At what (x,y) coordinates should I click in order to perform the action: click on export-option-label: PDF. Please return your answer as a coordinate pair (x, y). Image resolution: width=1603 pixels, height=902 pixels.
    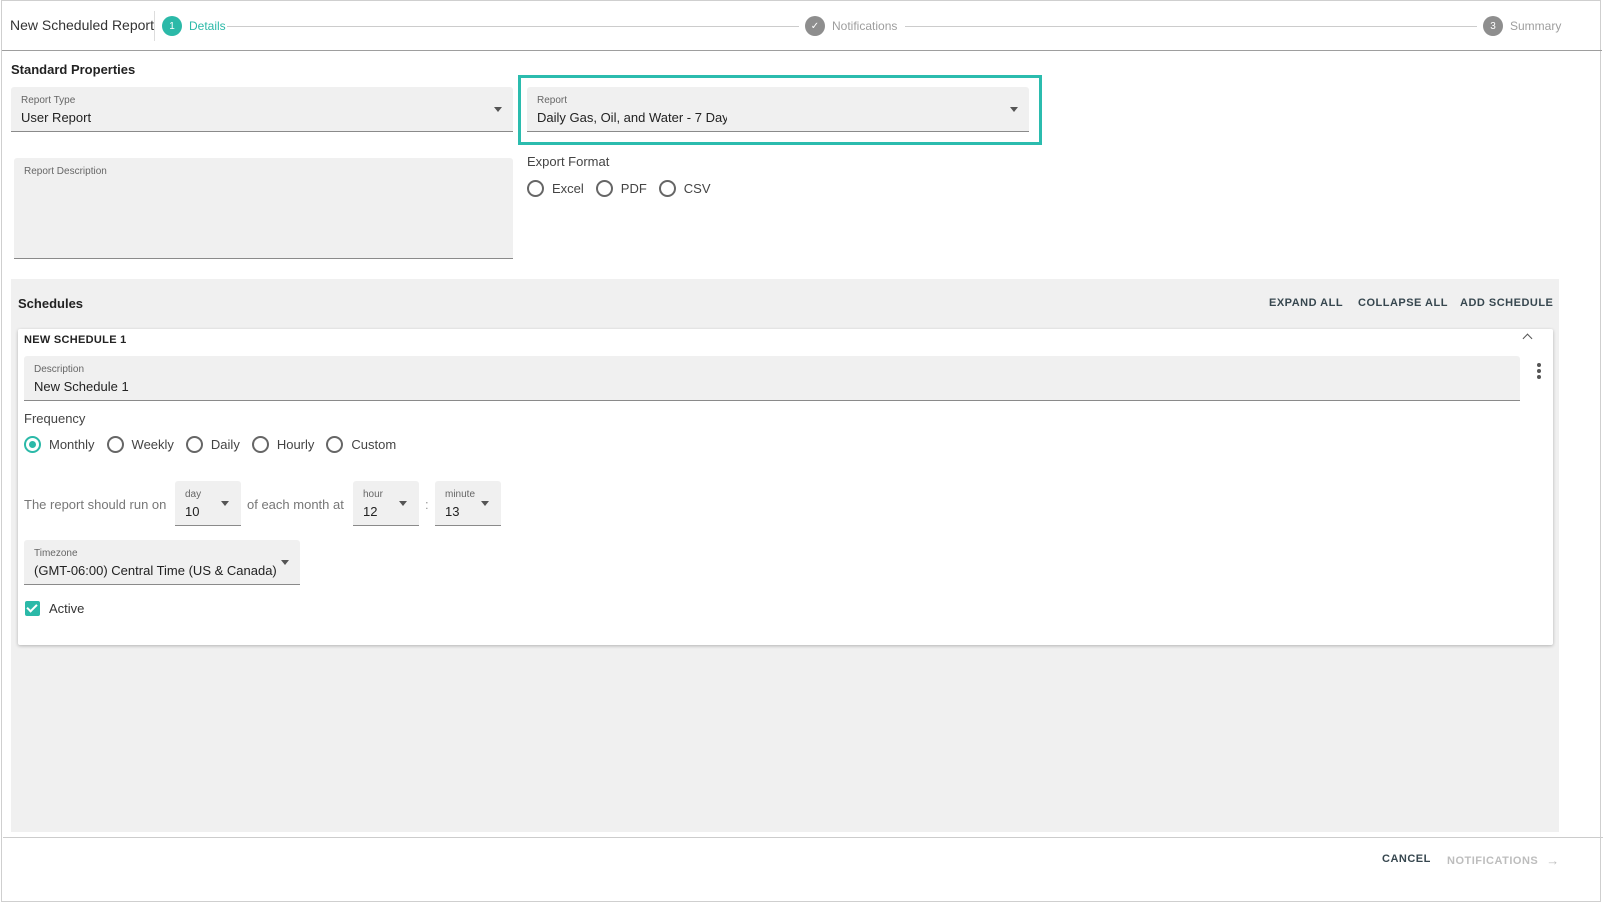
    Looking at the image, I should click on (633, 188).